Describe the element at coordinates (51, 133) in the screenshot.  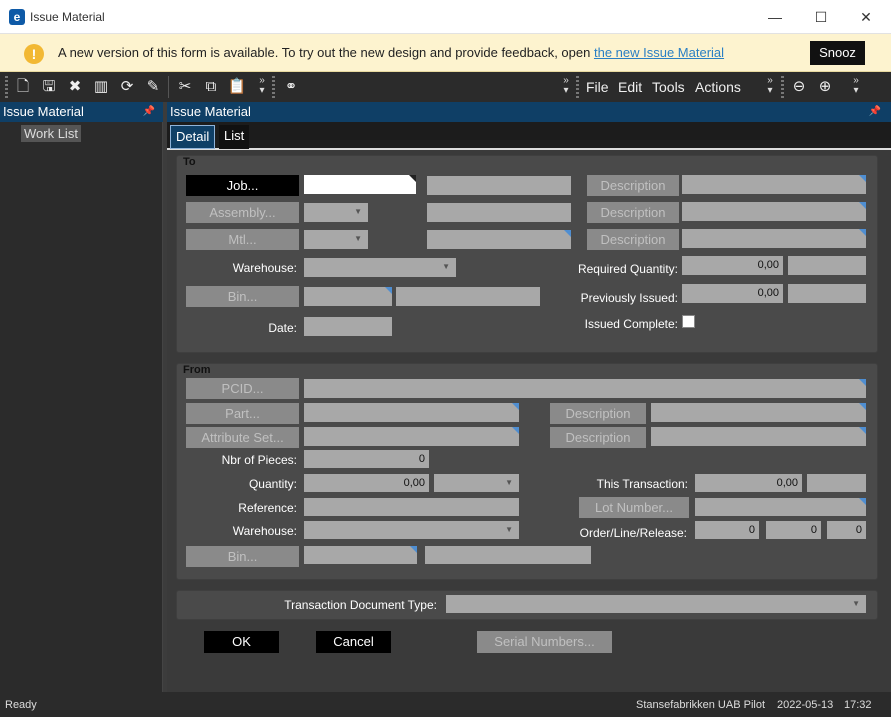
I see `work-list-item: Work List` at that location.